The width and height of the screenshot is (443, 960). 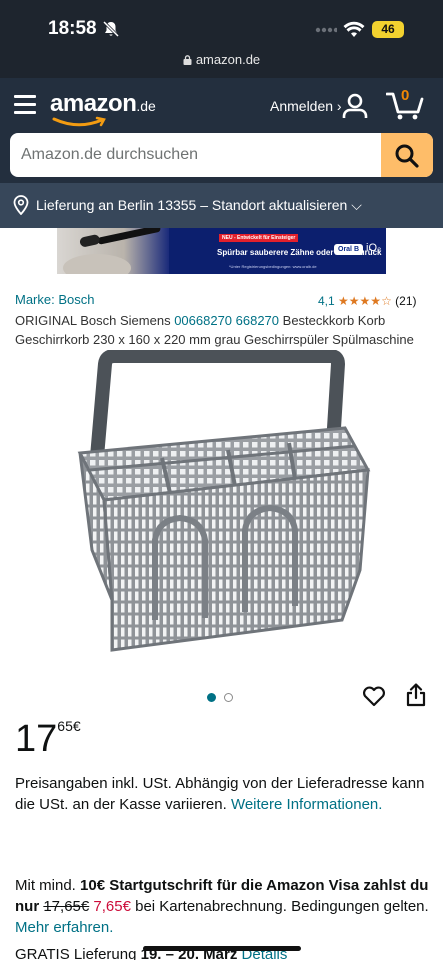 What do you see at coordinates (95, 320) in the screenshot?
I see `product-title-start: ORIGINAL Bosch Siemens` at bounding box center [95, 320].